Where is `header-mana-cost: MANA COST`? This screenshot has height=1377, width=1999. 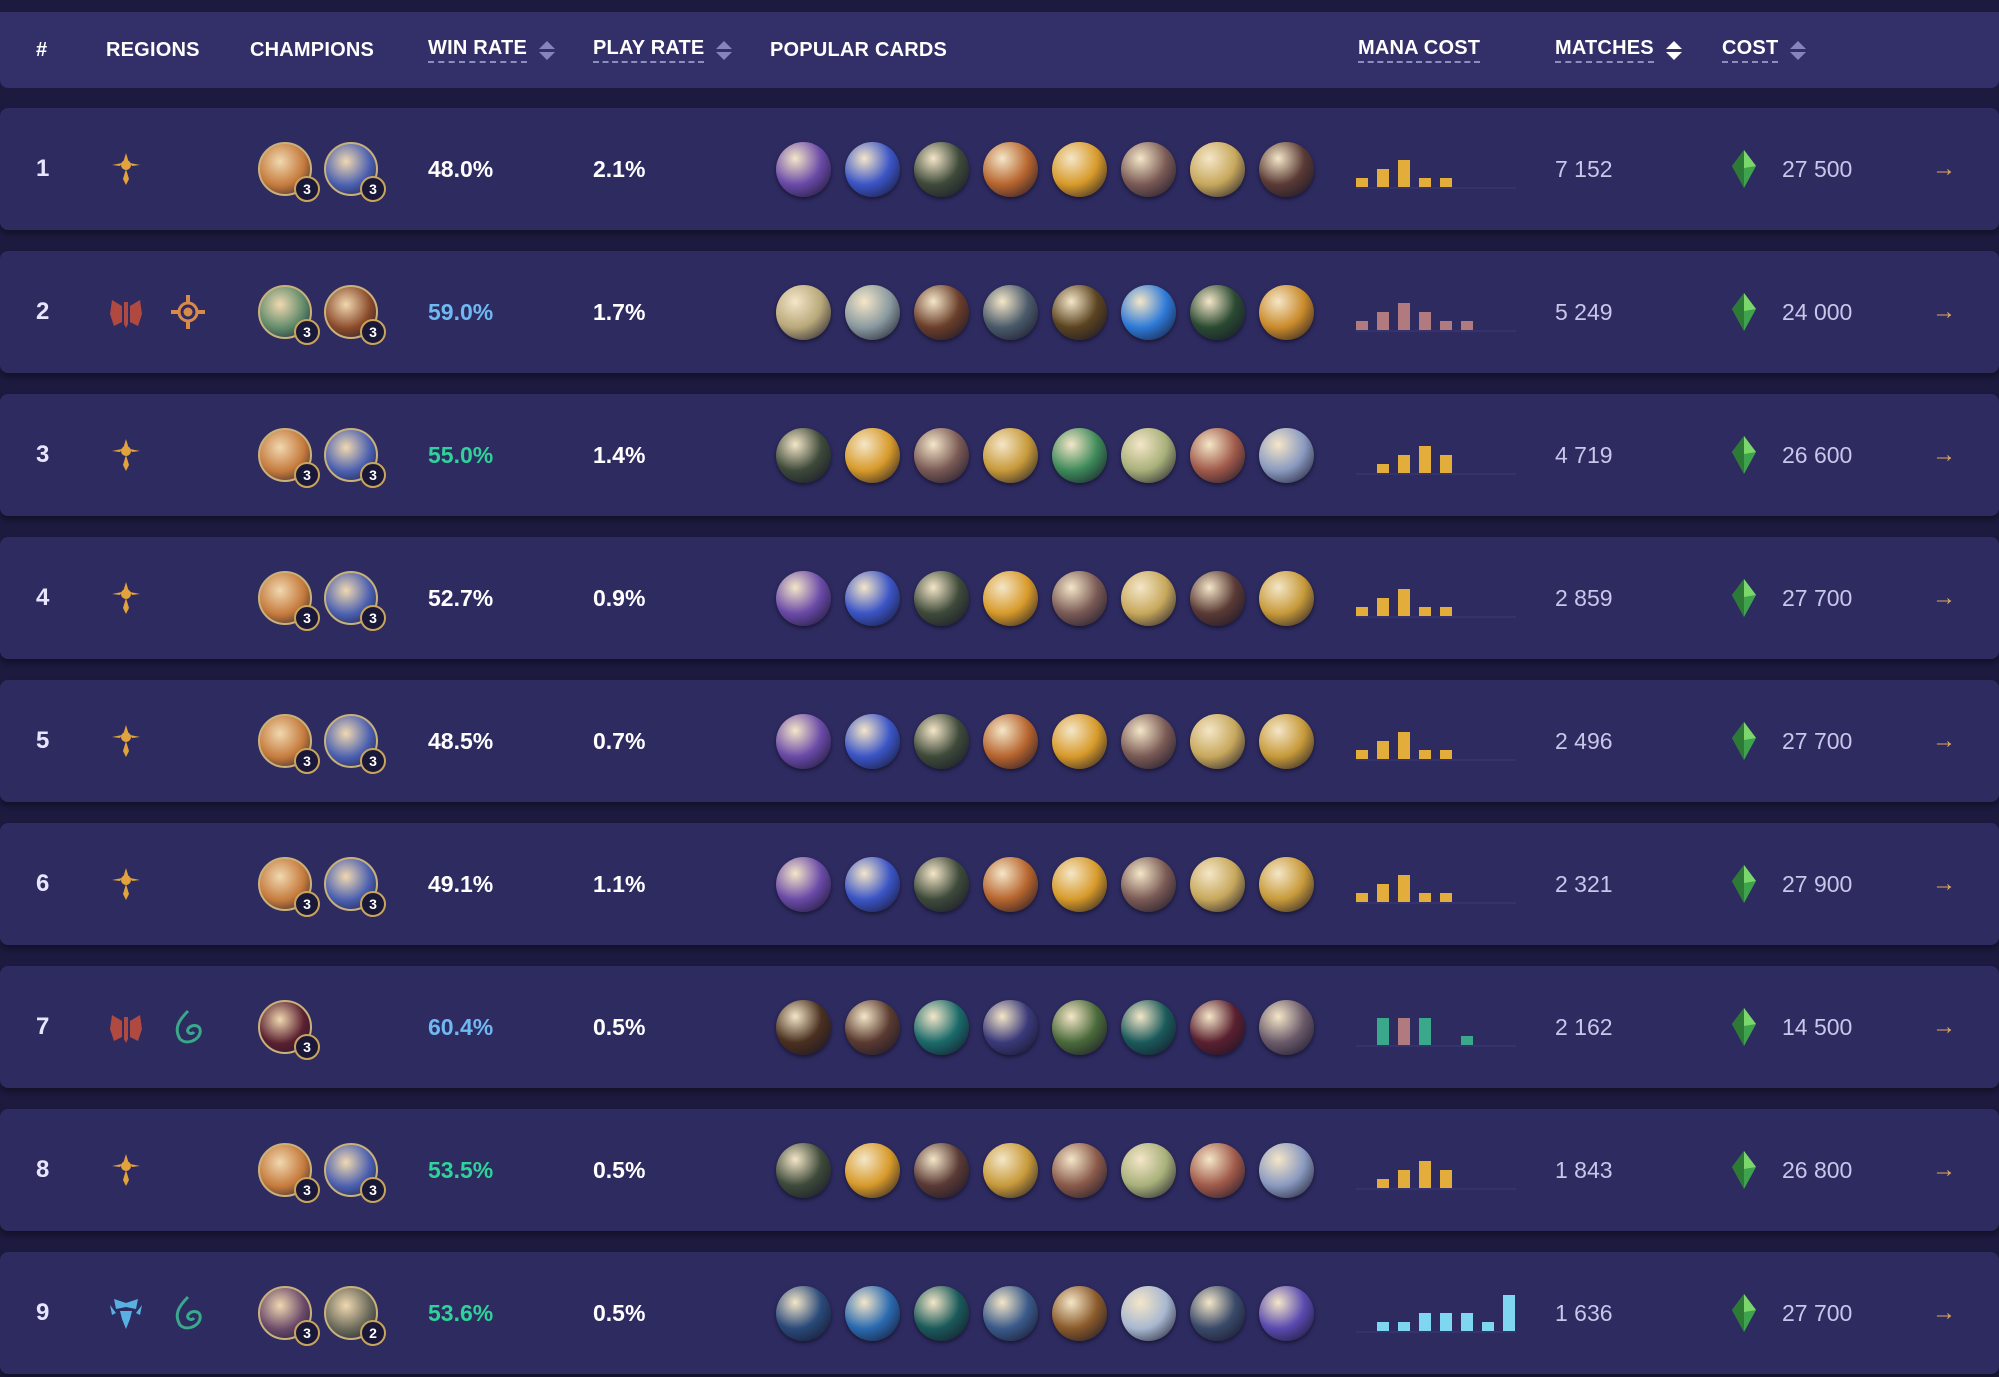
header-mana-cost: MANA COST is located at coordinates (1419, 50).